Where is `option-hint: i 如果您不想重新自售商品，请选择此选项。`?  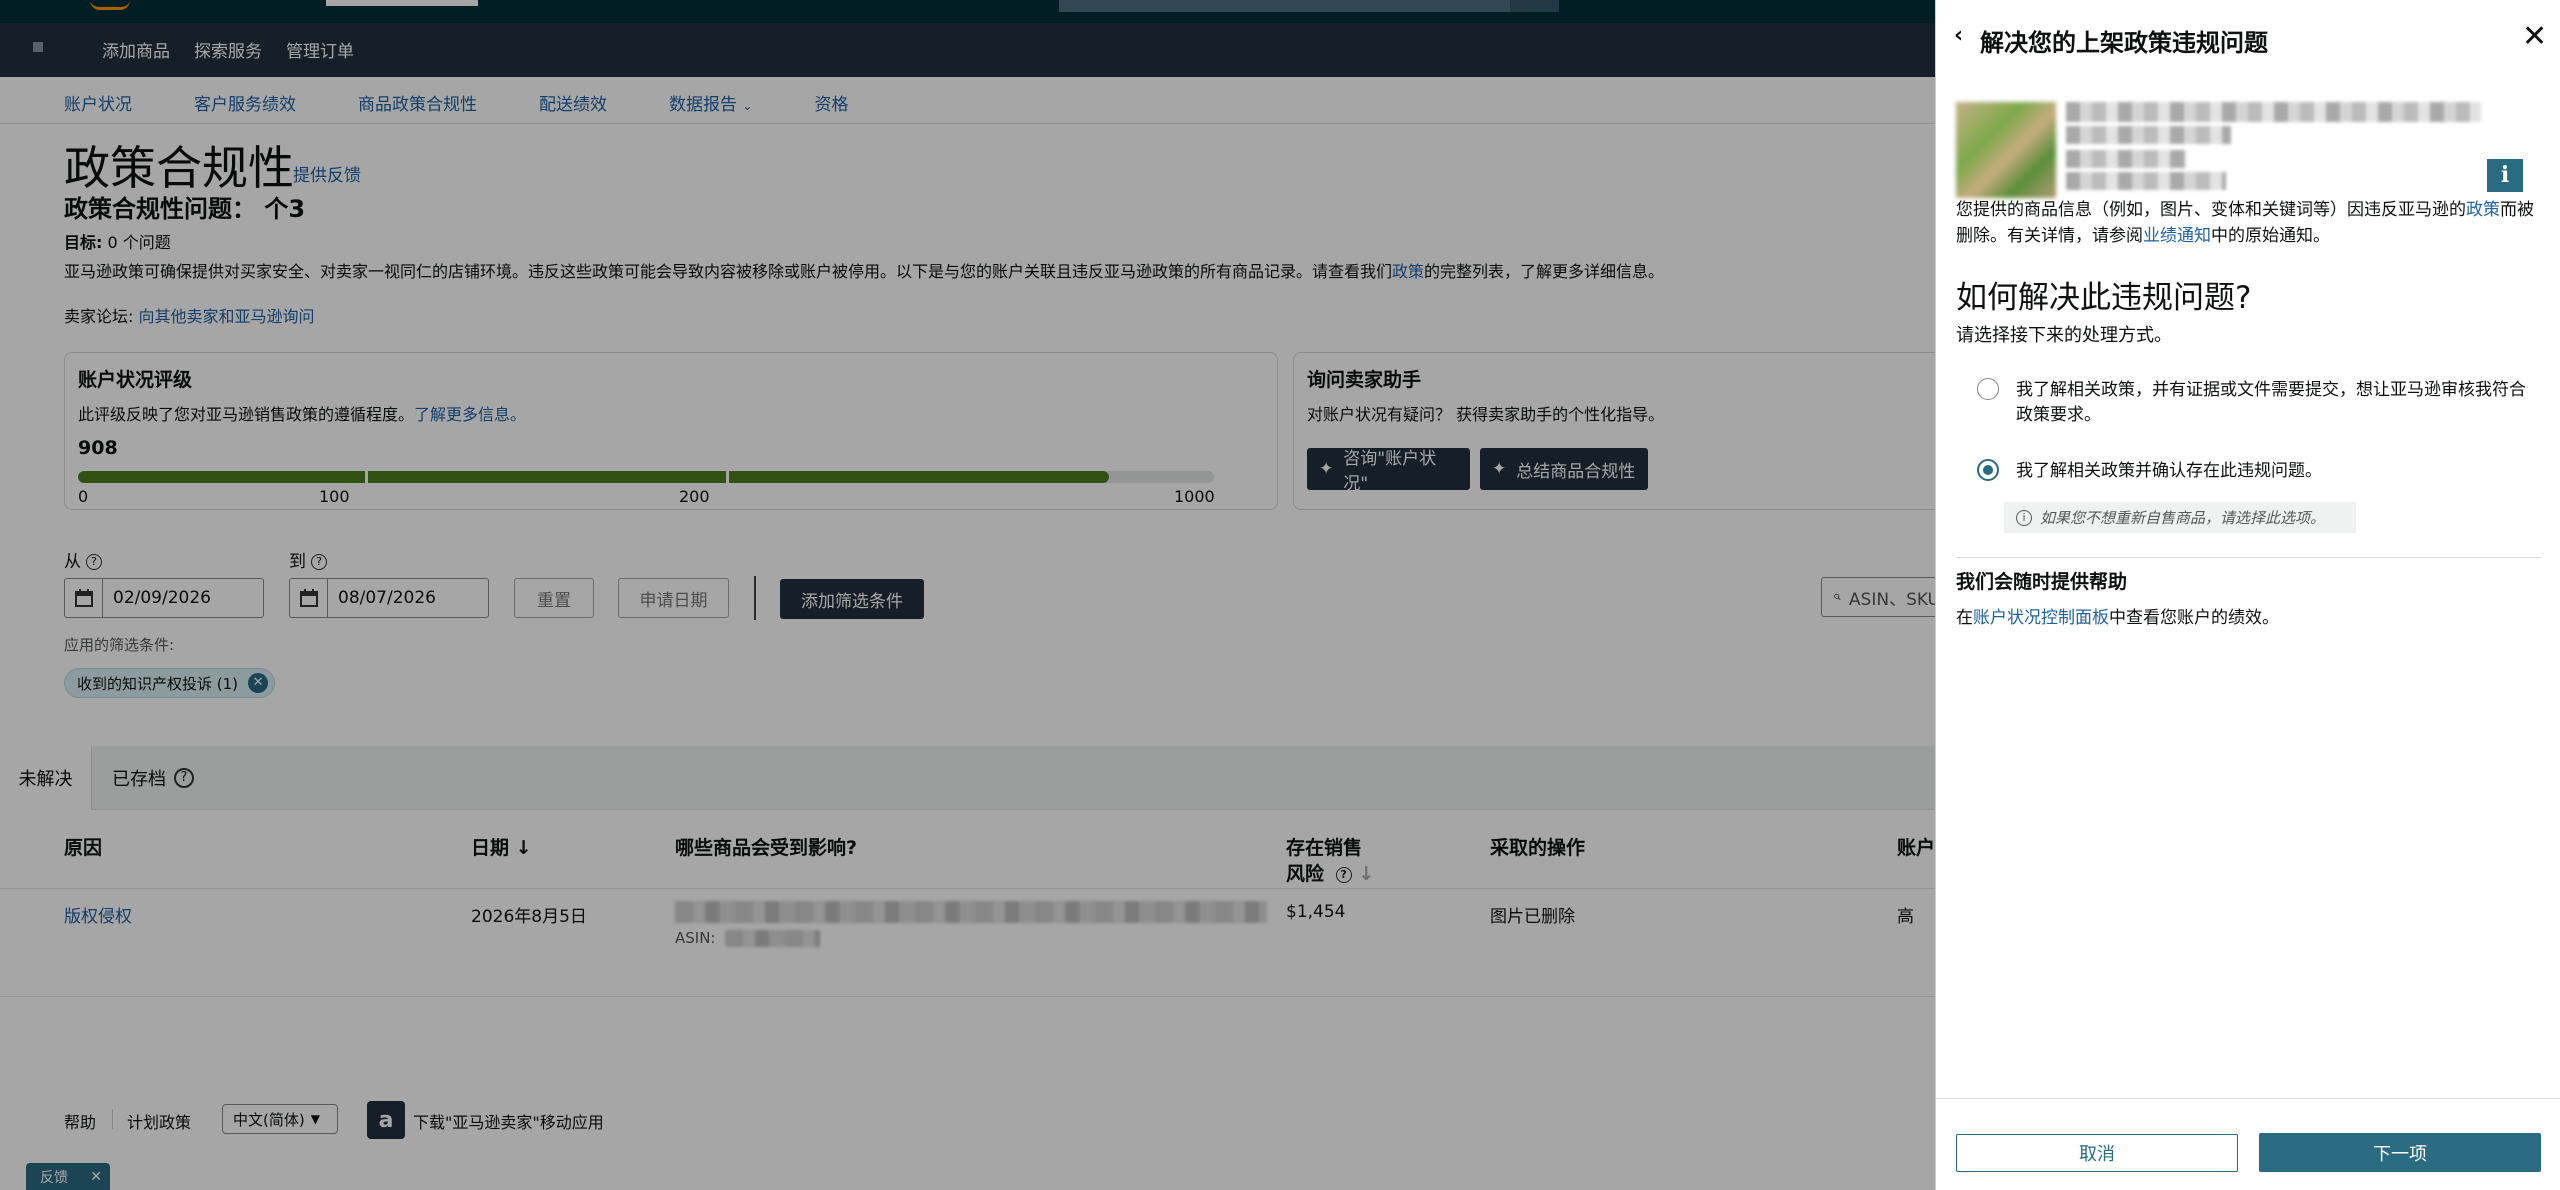
option-hint: i 如果您不想重新自售商品，请选择此选项。 is located at coordinates (2180, 517).